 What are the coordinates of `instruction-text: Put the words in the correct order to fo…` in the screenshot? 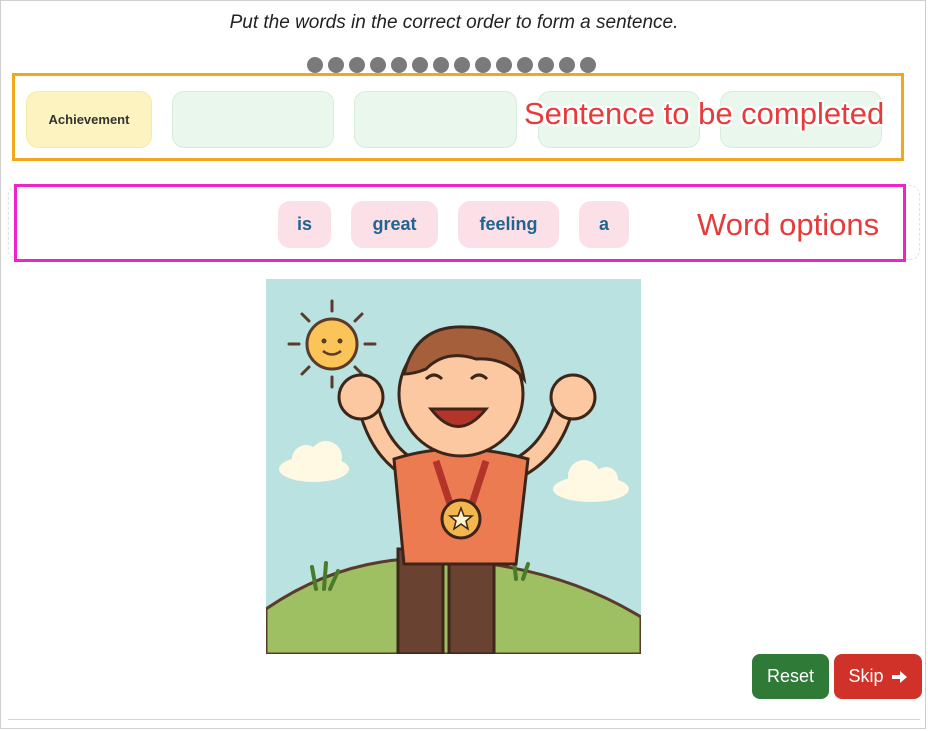 It's located at (454, 22).